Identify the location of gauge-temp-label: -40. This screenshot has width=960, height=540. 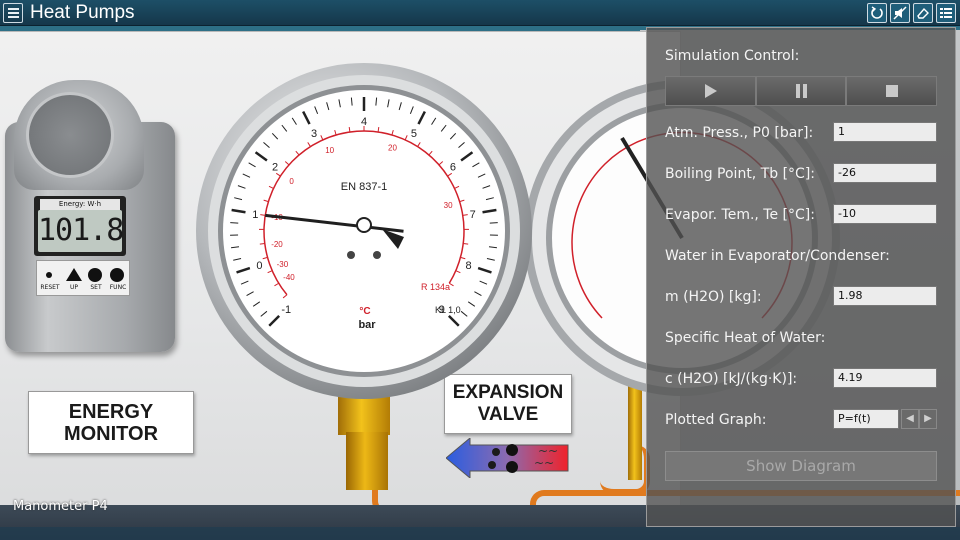
(289, 277).